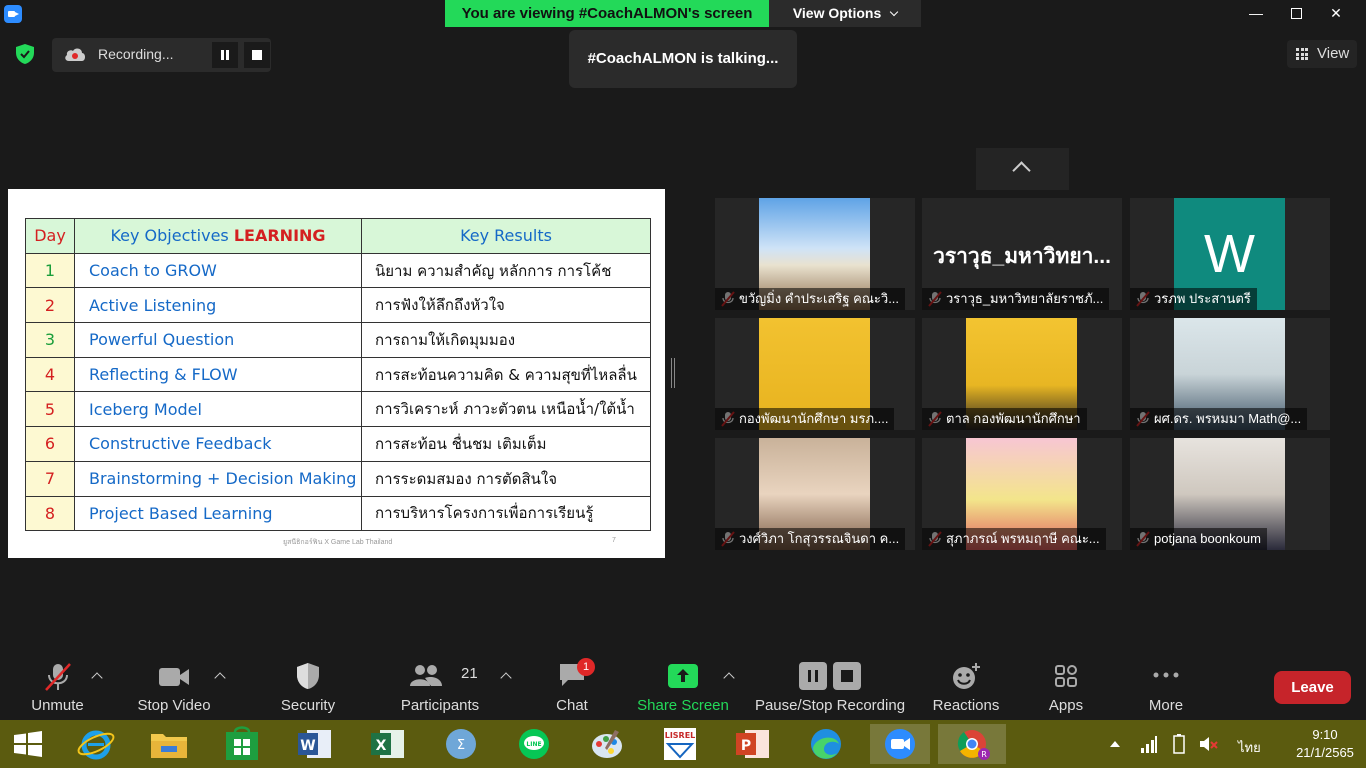 This screenshot has width=1366, height=768. Describe the element at coordinates (25, 54) in the screenshot. I see `encryption-shield-icon` at that location.